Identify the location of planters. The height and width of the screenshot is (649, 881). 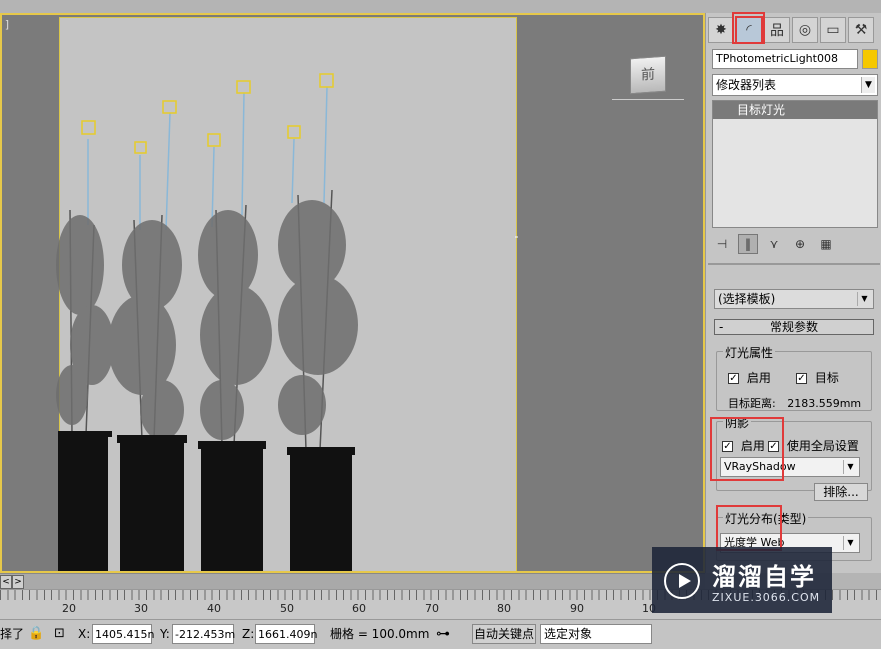
(206, 501).